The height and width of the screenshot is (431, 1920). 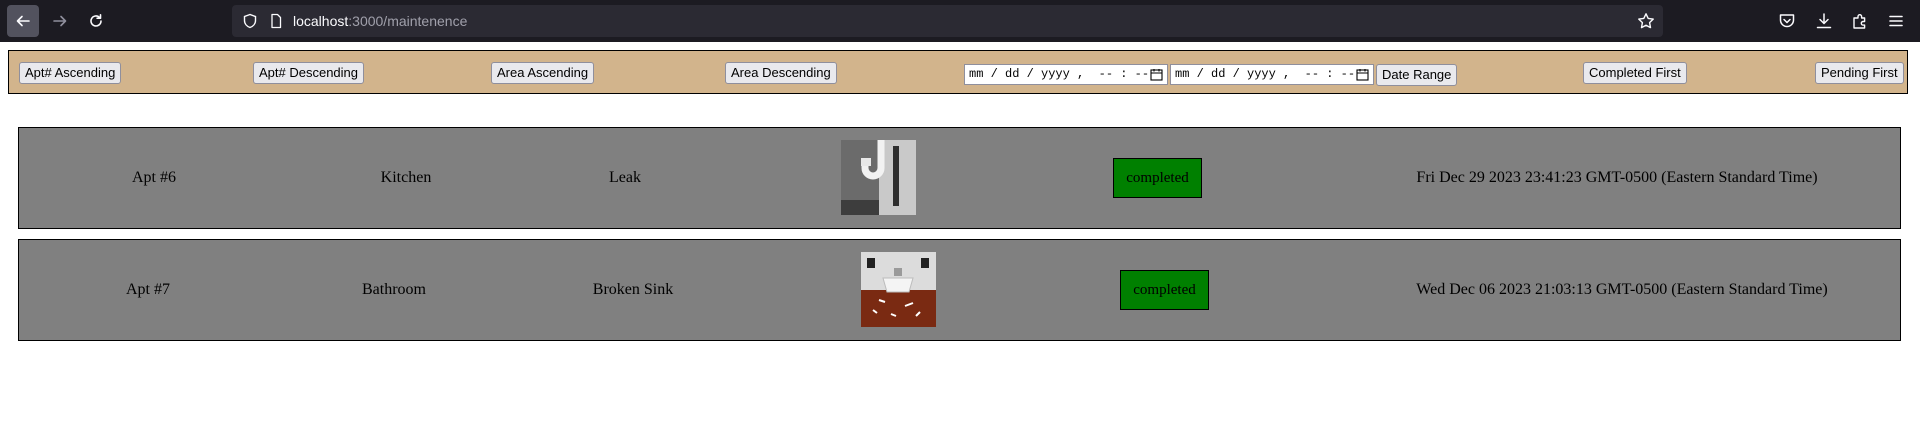 What do you see at coordinates (70, 73) in the screenshot?
I see `apt-ascending-button: Apt# Ascending` at bounding box center [70, 73].